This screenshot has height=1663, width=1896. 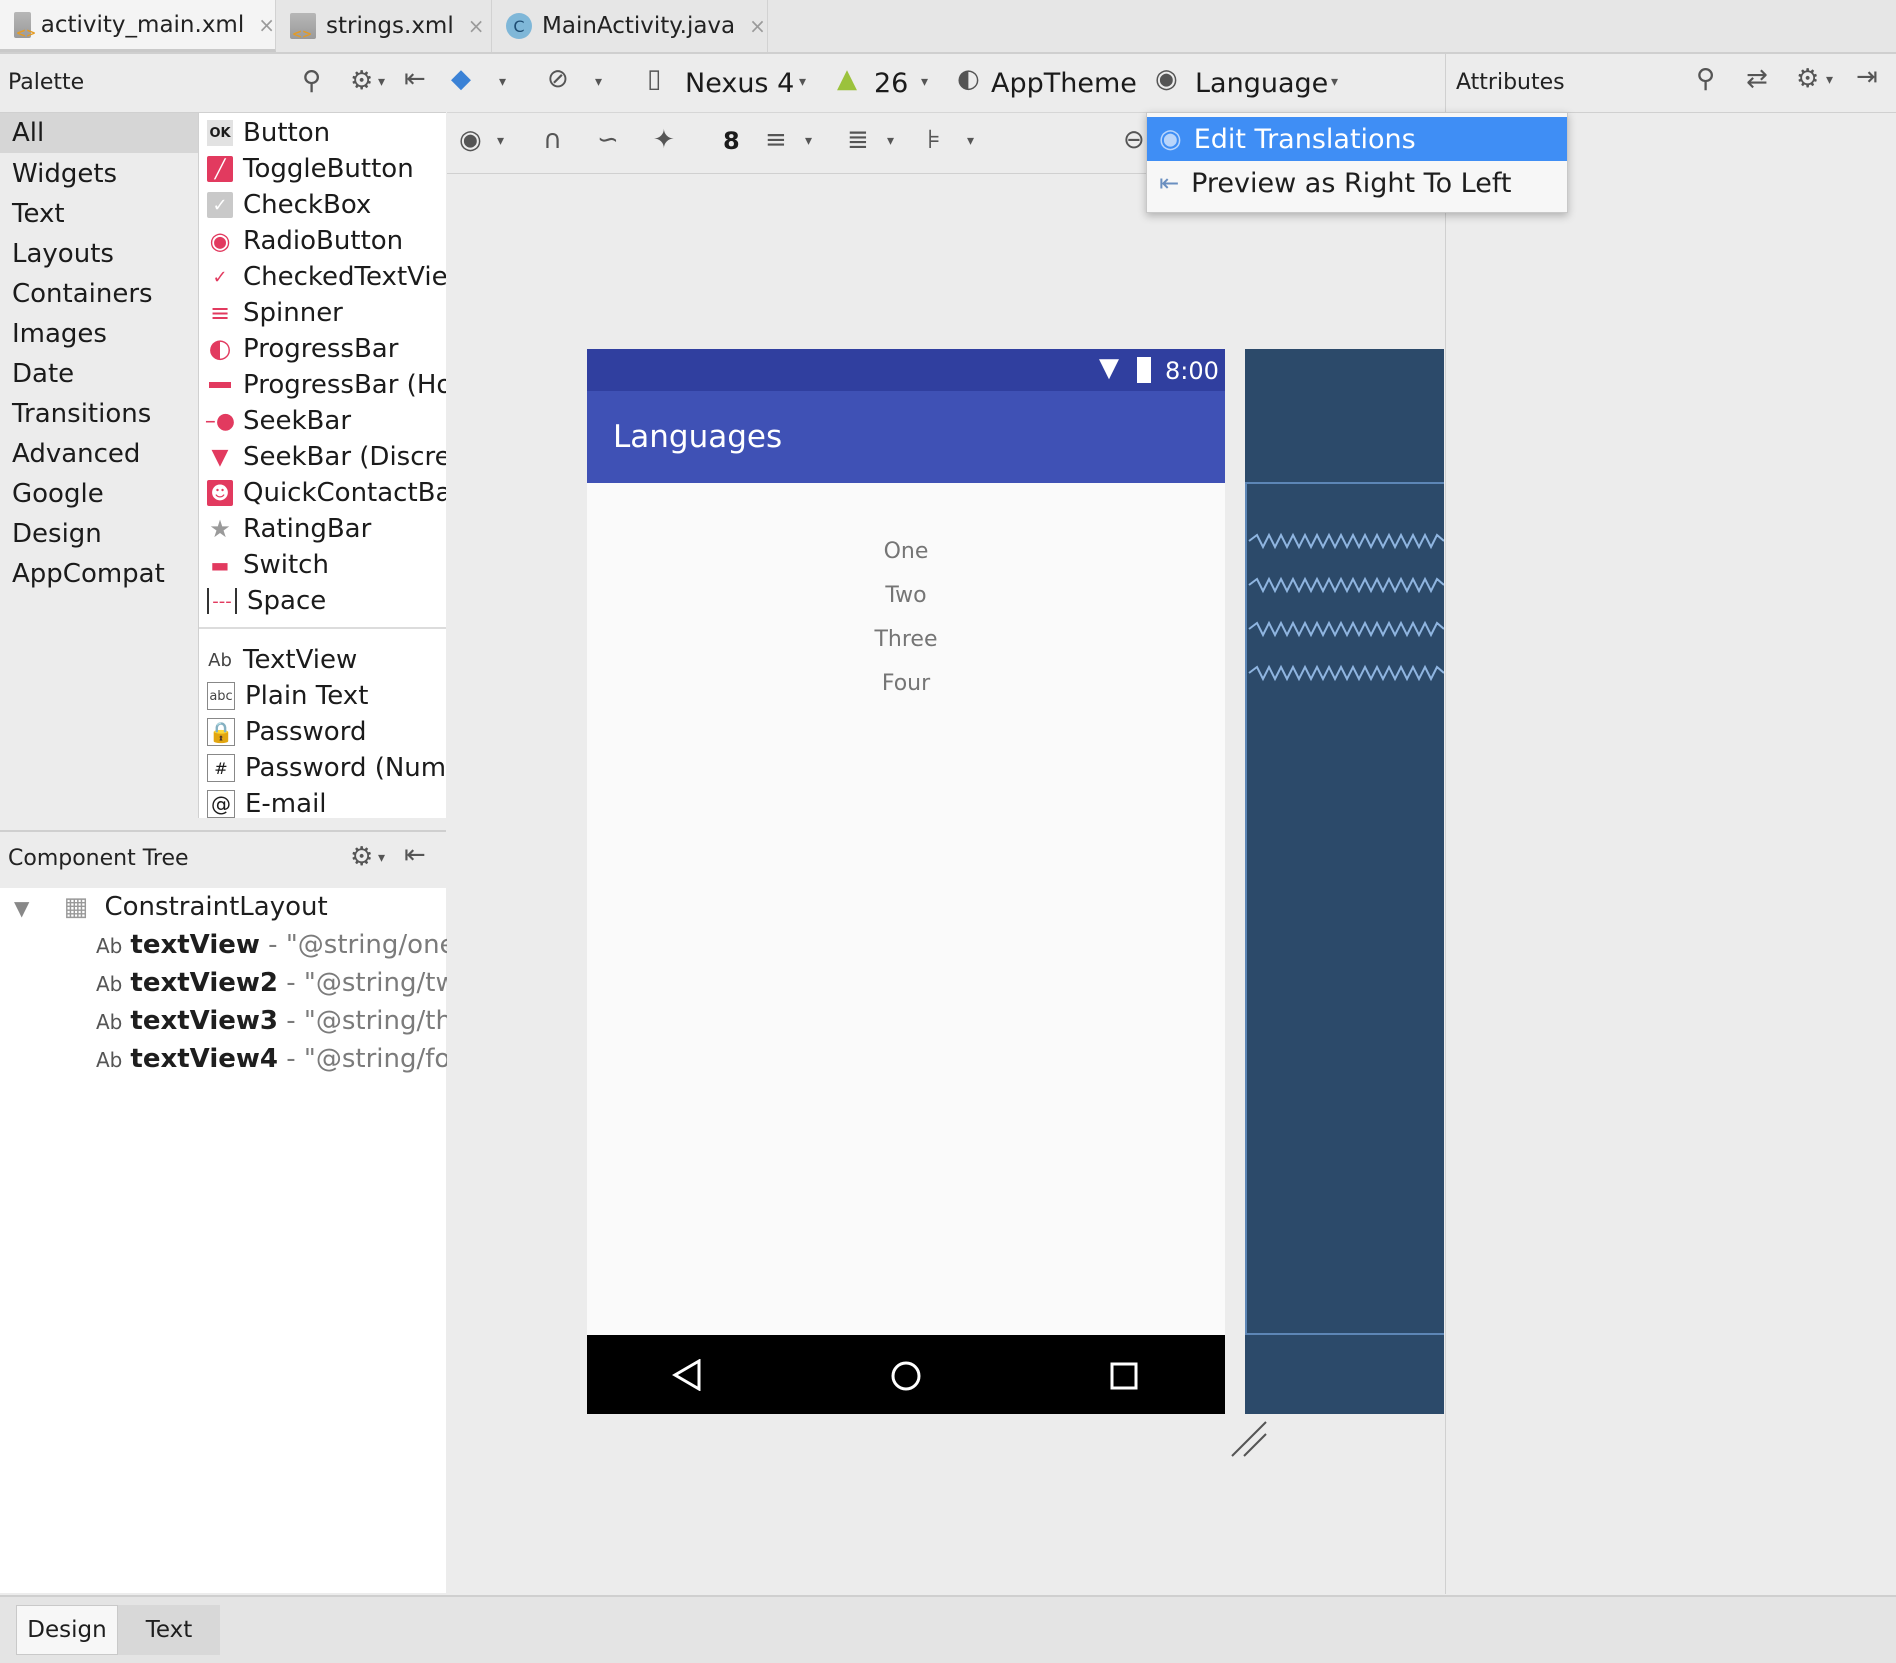 What do you see at coordinates (58, 494) in the screenshot?
I see `category-google: Google` at bounding box center [58, 494].